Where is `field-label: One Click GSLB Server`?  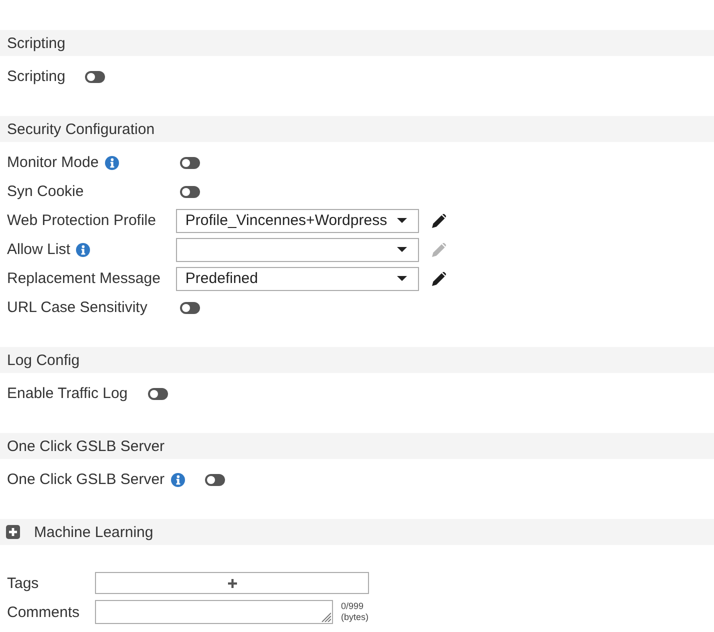 field-label: One Click GSLB Server is located at coordinates (86, 479).